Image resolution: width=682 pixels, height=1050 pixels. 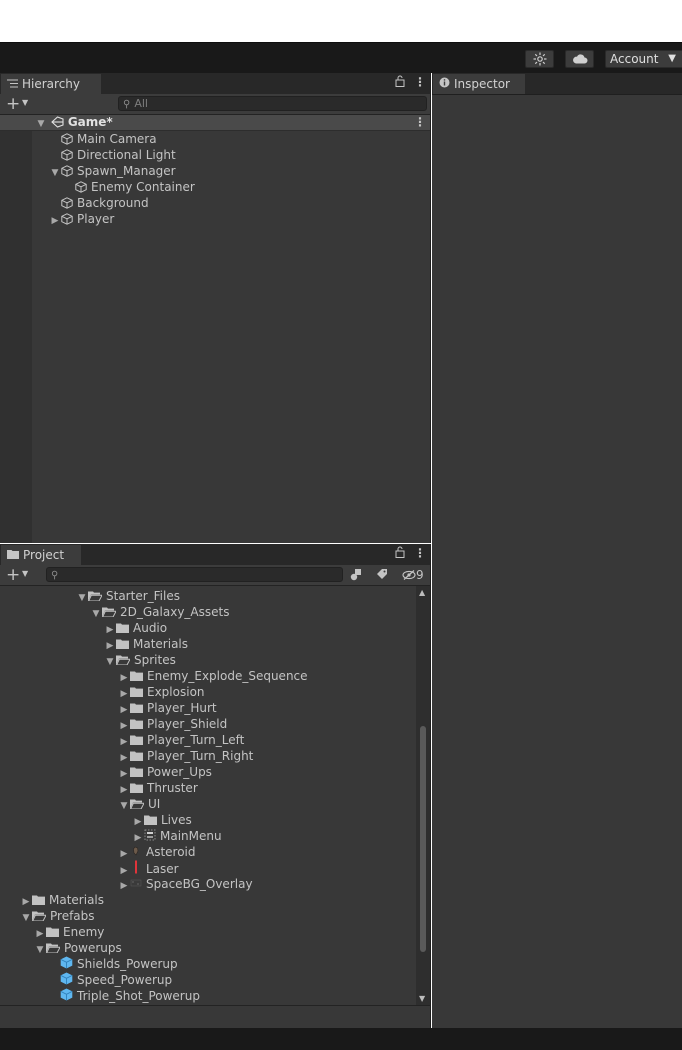 I want to click on hierarchy-search-input: ⚲ All, so click(x=272, y=103).